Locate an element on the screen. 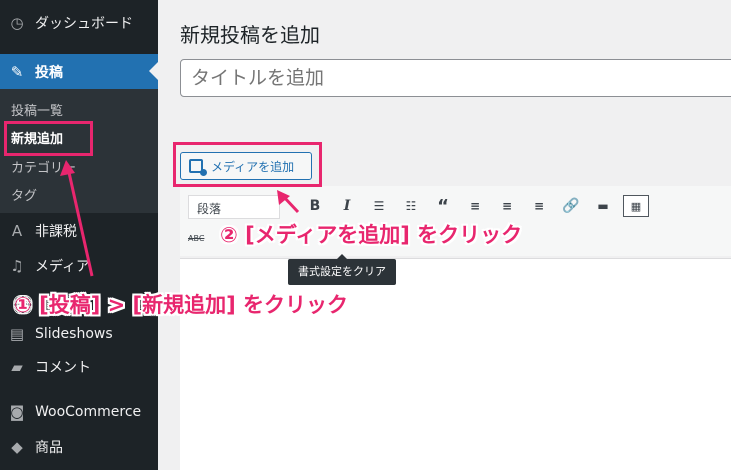 Image resolution: width=731 pixels, height=470 pixels. box-icon: ◆ is located at coordinates (17, 447).